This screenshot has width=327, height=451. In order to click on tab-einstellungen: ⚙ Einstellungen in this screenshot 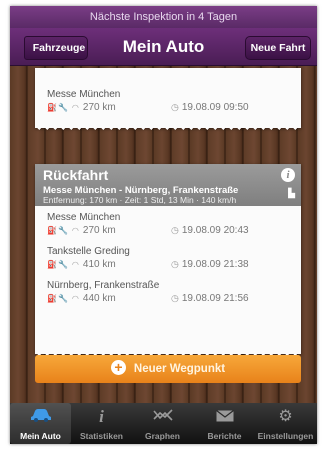, I will do `click(285, 423)`.